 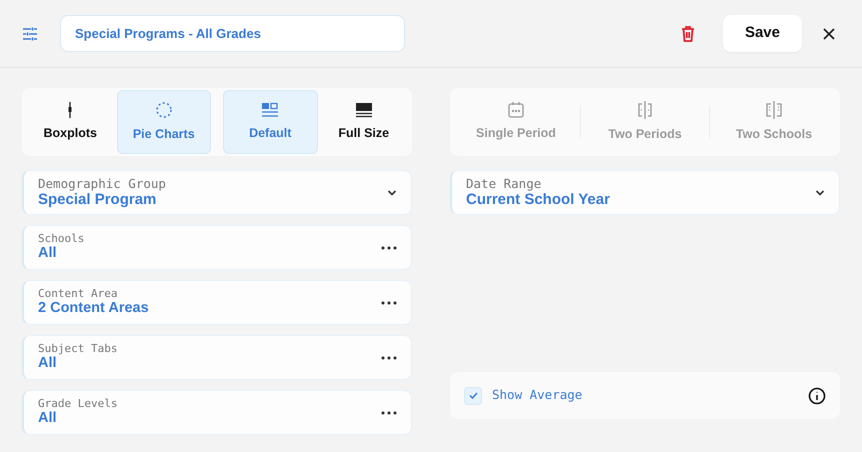 I want to click on settings-icon, so click(x=30, y=33).